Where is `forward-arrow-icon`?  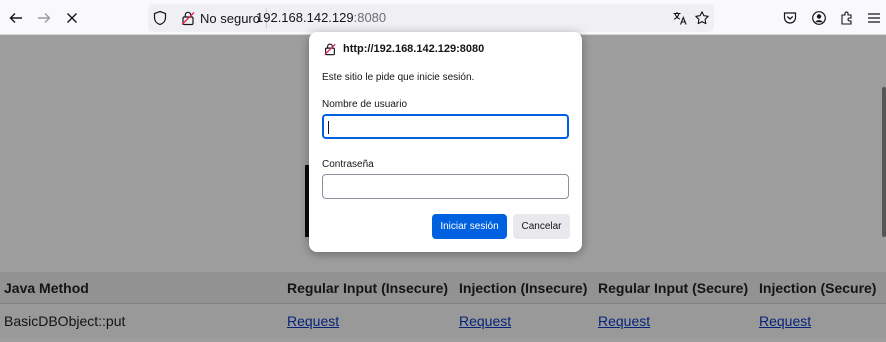
forward-arrow-icon is located at coordinates (44, 18).